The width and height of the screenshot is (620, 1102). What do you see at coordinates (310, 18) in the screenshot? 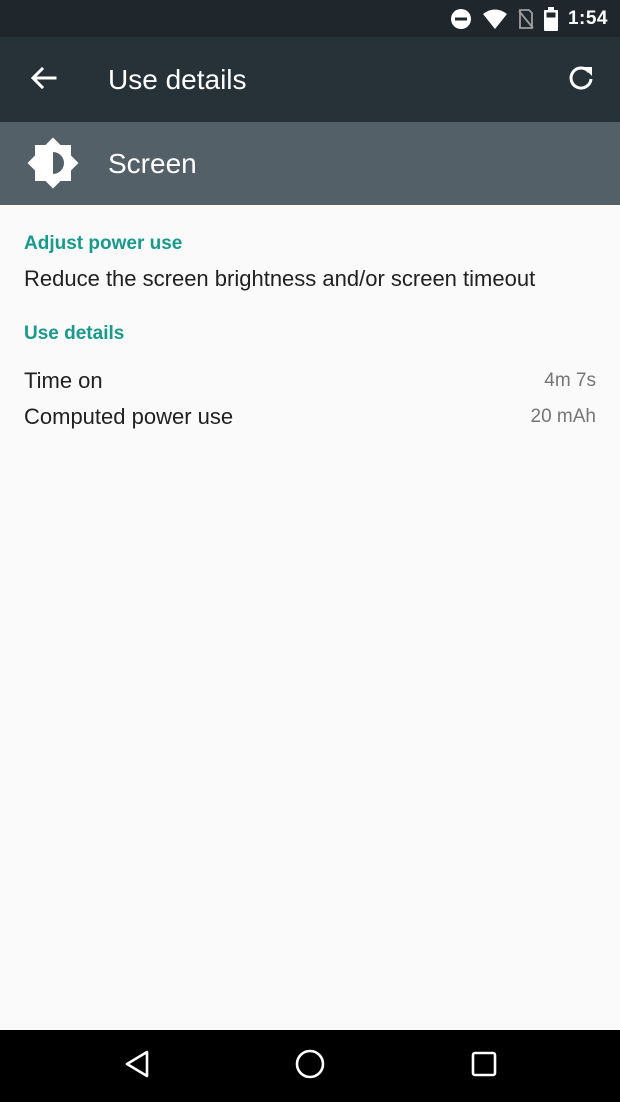
I see `status-bar: 1:54` at bounding box center [310, 18].